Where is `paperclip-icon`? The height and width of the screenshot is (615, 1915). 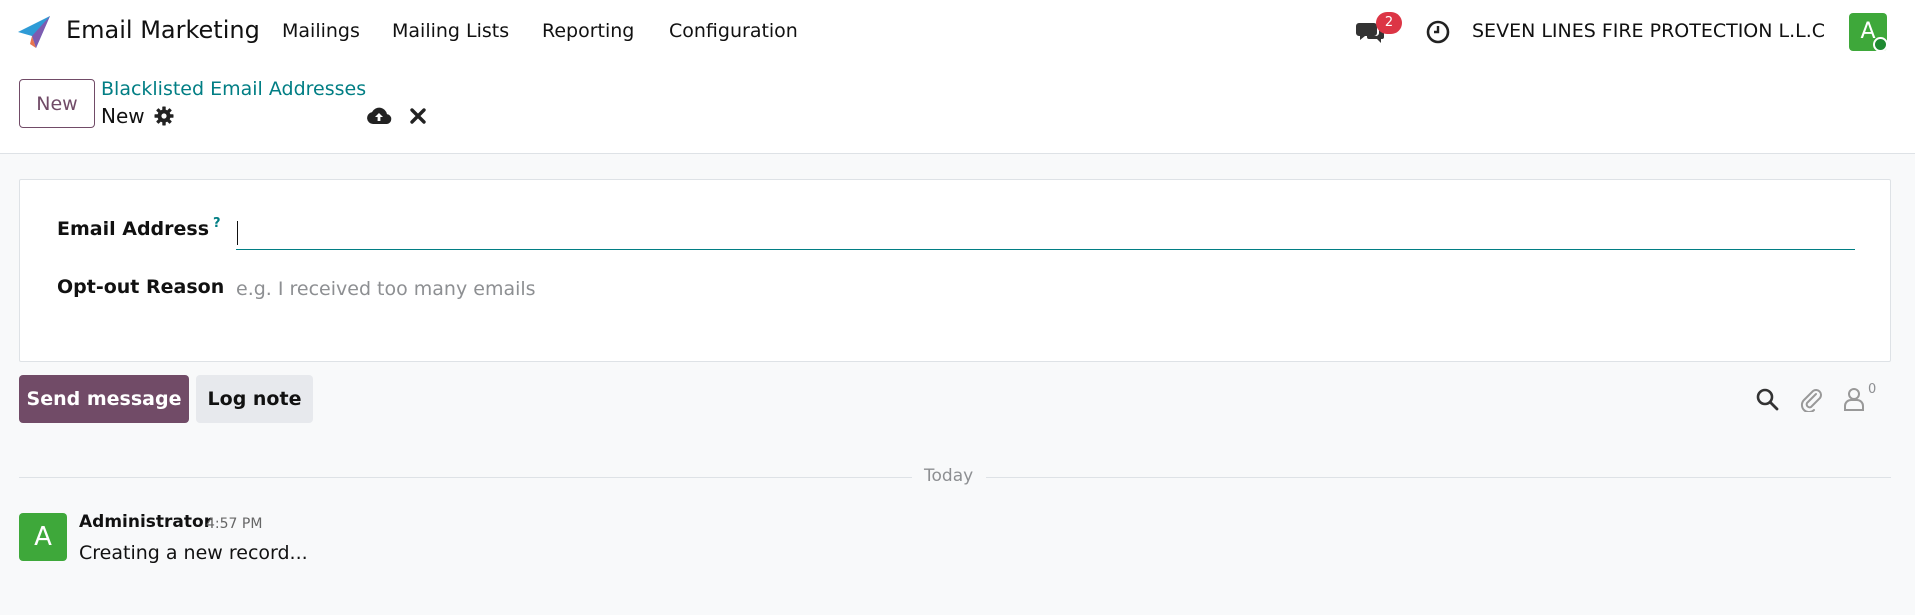 paperclip-icon is located at coordinates (1811, 399).